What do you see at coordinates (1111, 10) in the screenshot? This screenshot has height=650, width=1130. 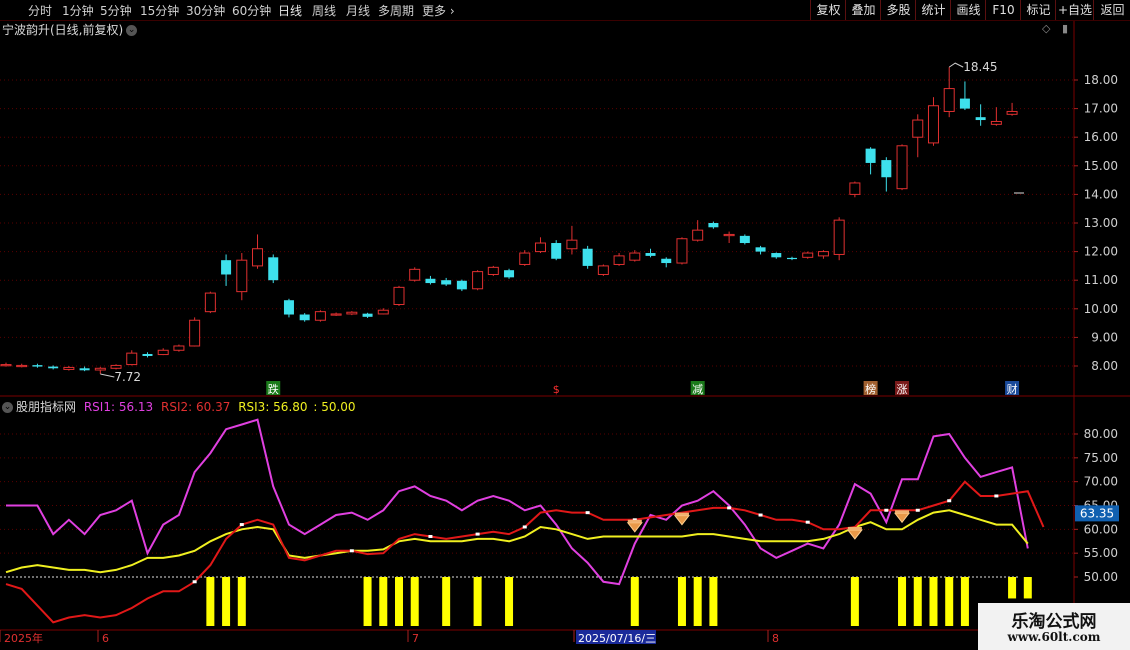 I see `toolbar-button-8: 返回` at bounding box center [1111, 10].